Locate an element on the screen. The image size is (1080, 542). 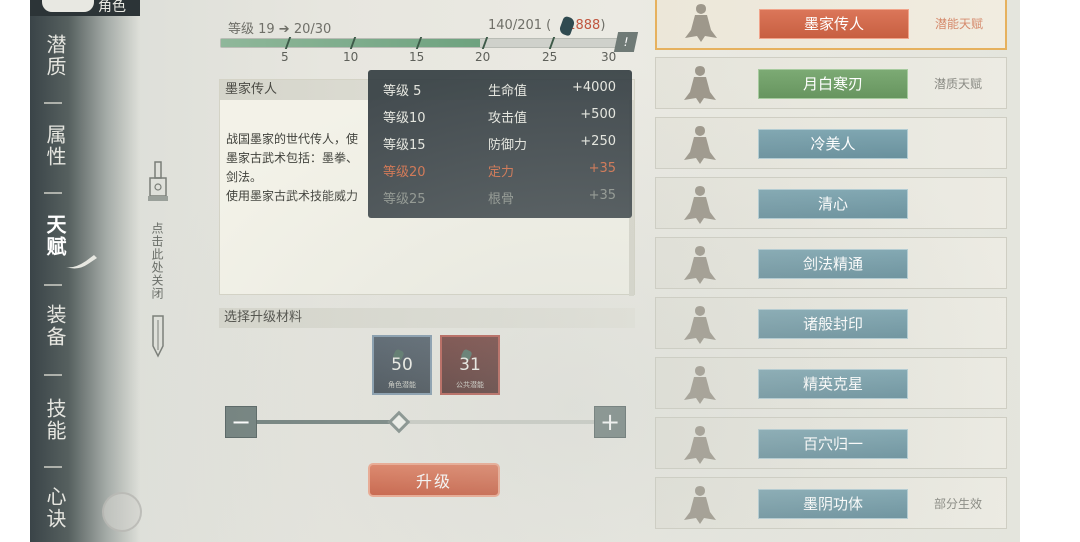
talent-tag: 潜能天赋 is located at coordinates (959, 24).